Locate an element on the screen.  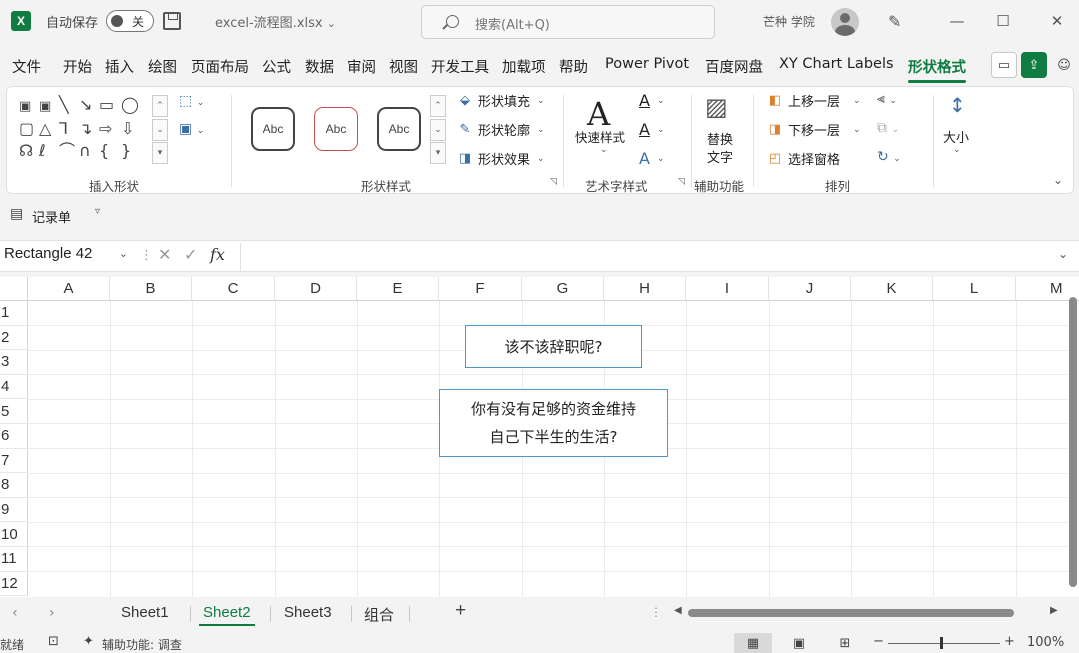
comments-icon: ▭ is located at coordinates (1004, 65).